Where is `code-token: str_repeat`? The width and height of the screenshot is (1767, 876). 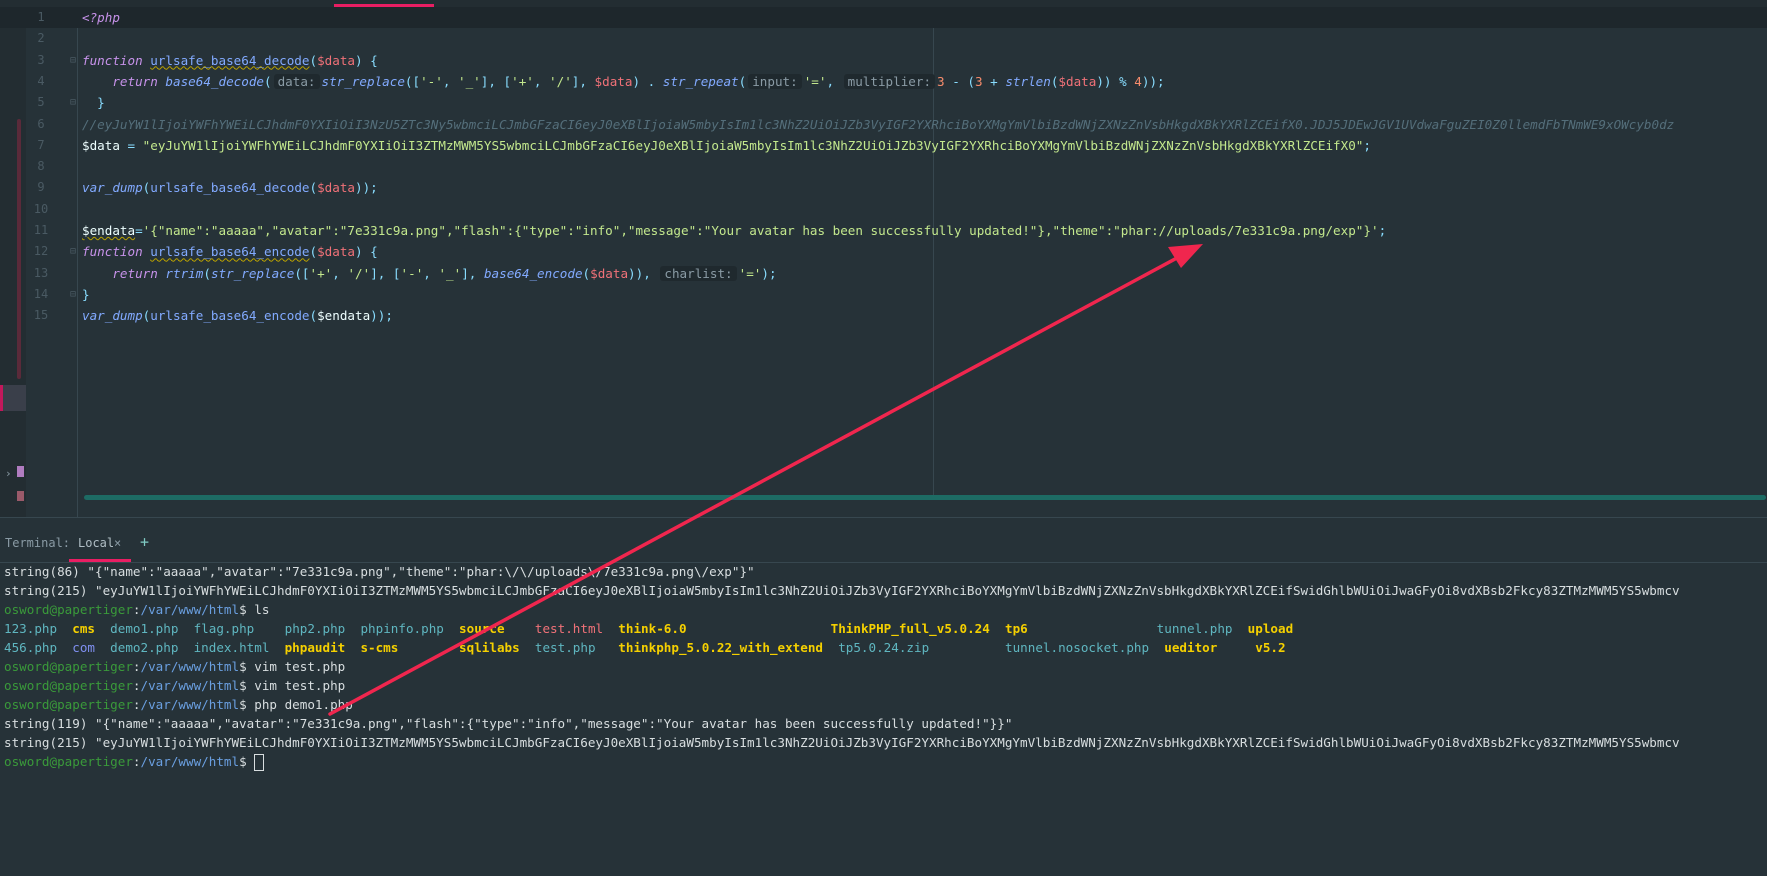
code-token: str_repeat is located at coordinates (700, 81).